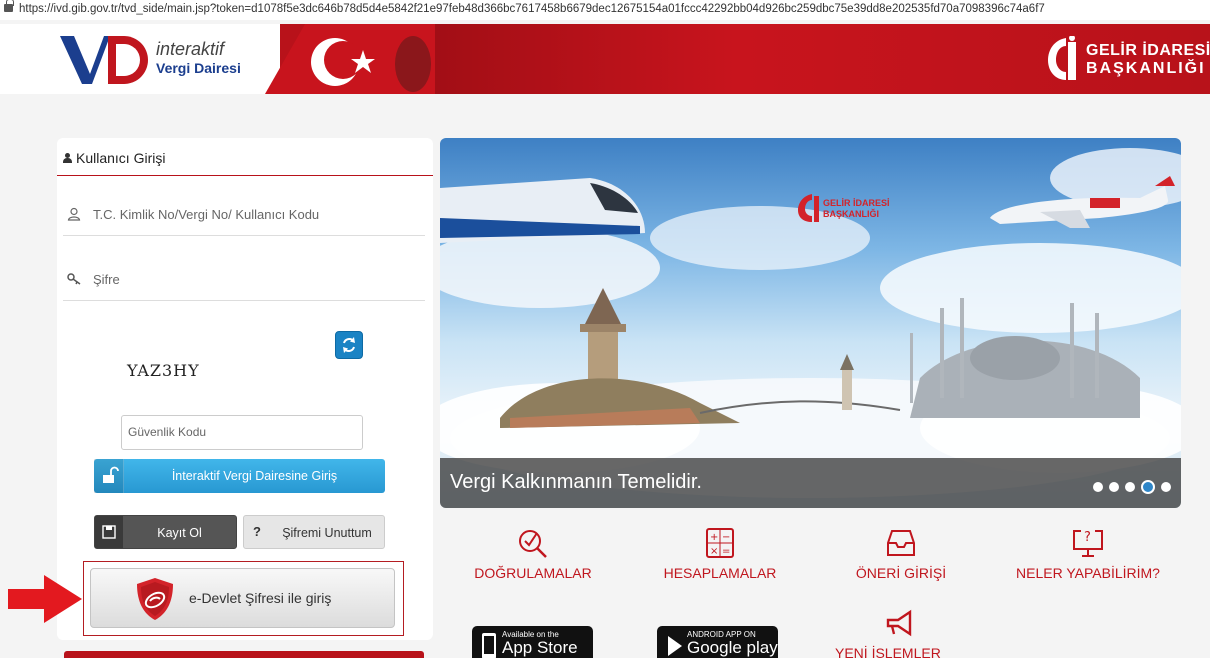 Image resolution: width=1210 pixels, height=658 pixels. I want to click on username-field: T.C. Kimlik No/Vergi No/ Kullanıcı Kodu, so click(244, 216).